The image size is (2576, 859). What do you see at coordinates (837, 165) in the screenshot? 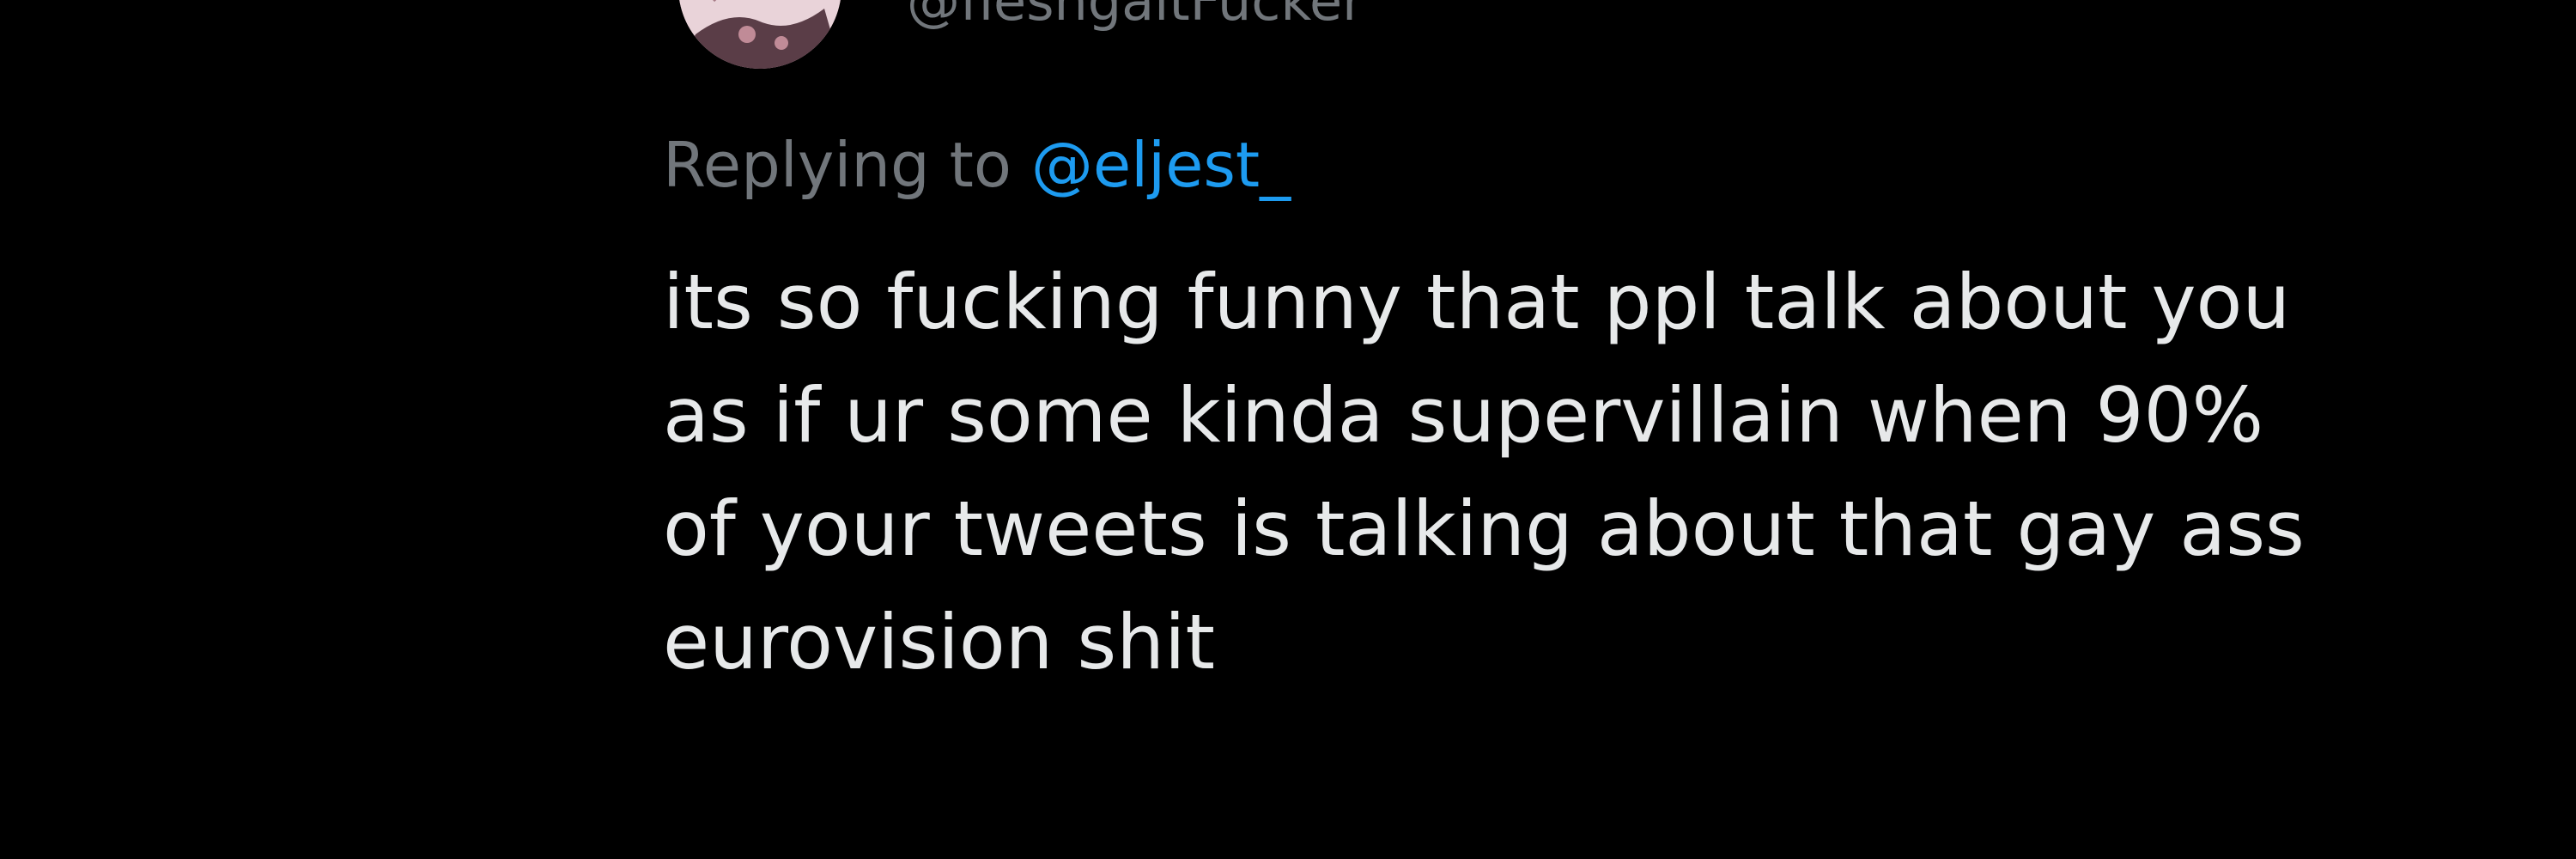
I see `replying-to-label: Replying to` at bounding box center [837, 165].